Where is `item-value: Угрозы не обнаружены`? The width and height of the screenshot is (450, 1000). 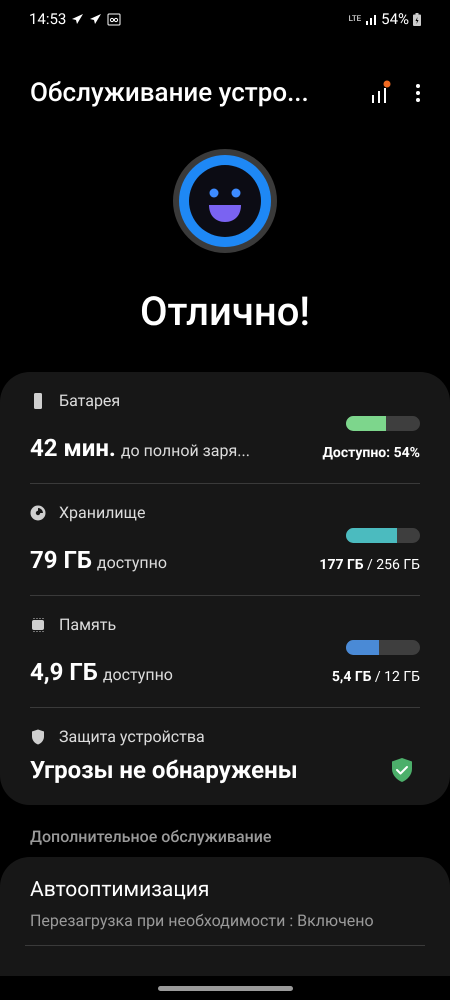 item-value: Угрозы не обнаружены is located at coordinates (164, 770).